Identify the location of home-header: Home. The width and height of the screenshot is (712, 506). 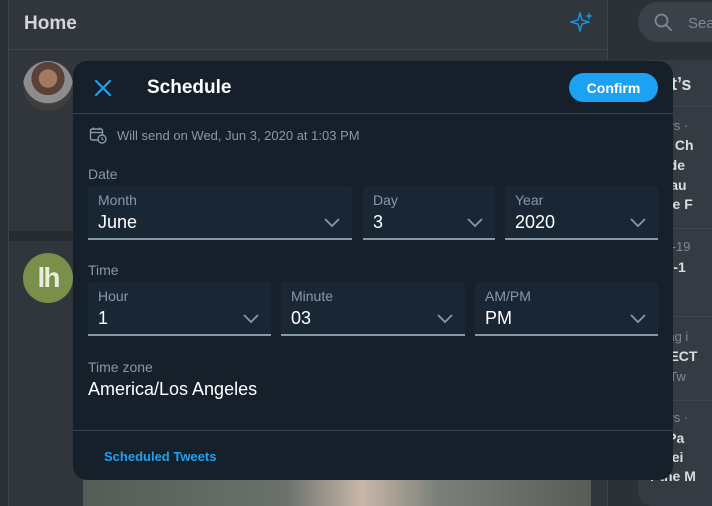
(308, 25).